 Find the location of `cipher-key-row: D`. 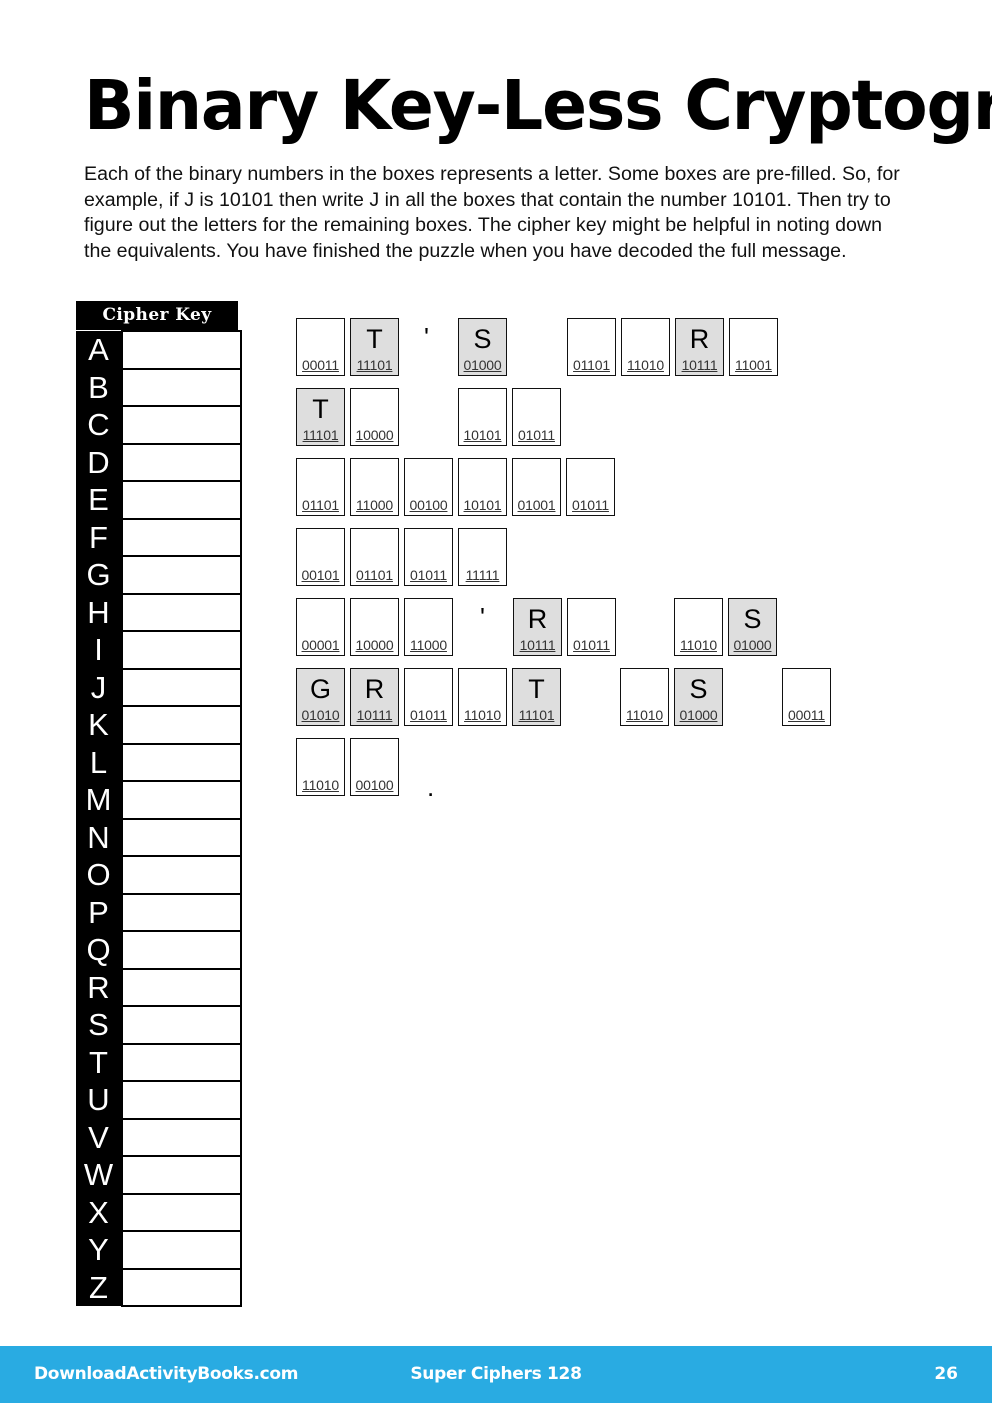

cipher-key-row: D is located at coordinates (159, 462).